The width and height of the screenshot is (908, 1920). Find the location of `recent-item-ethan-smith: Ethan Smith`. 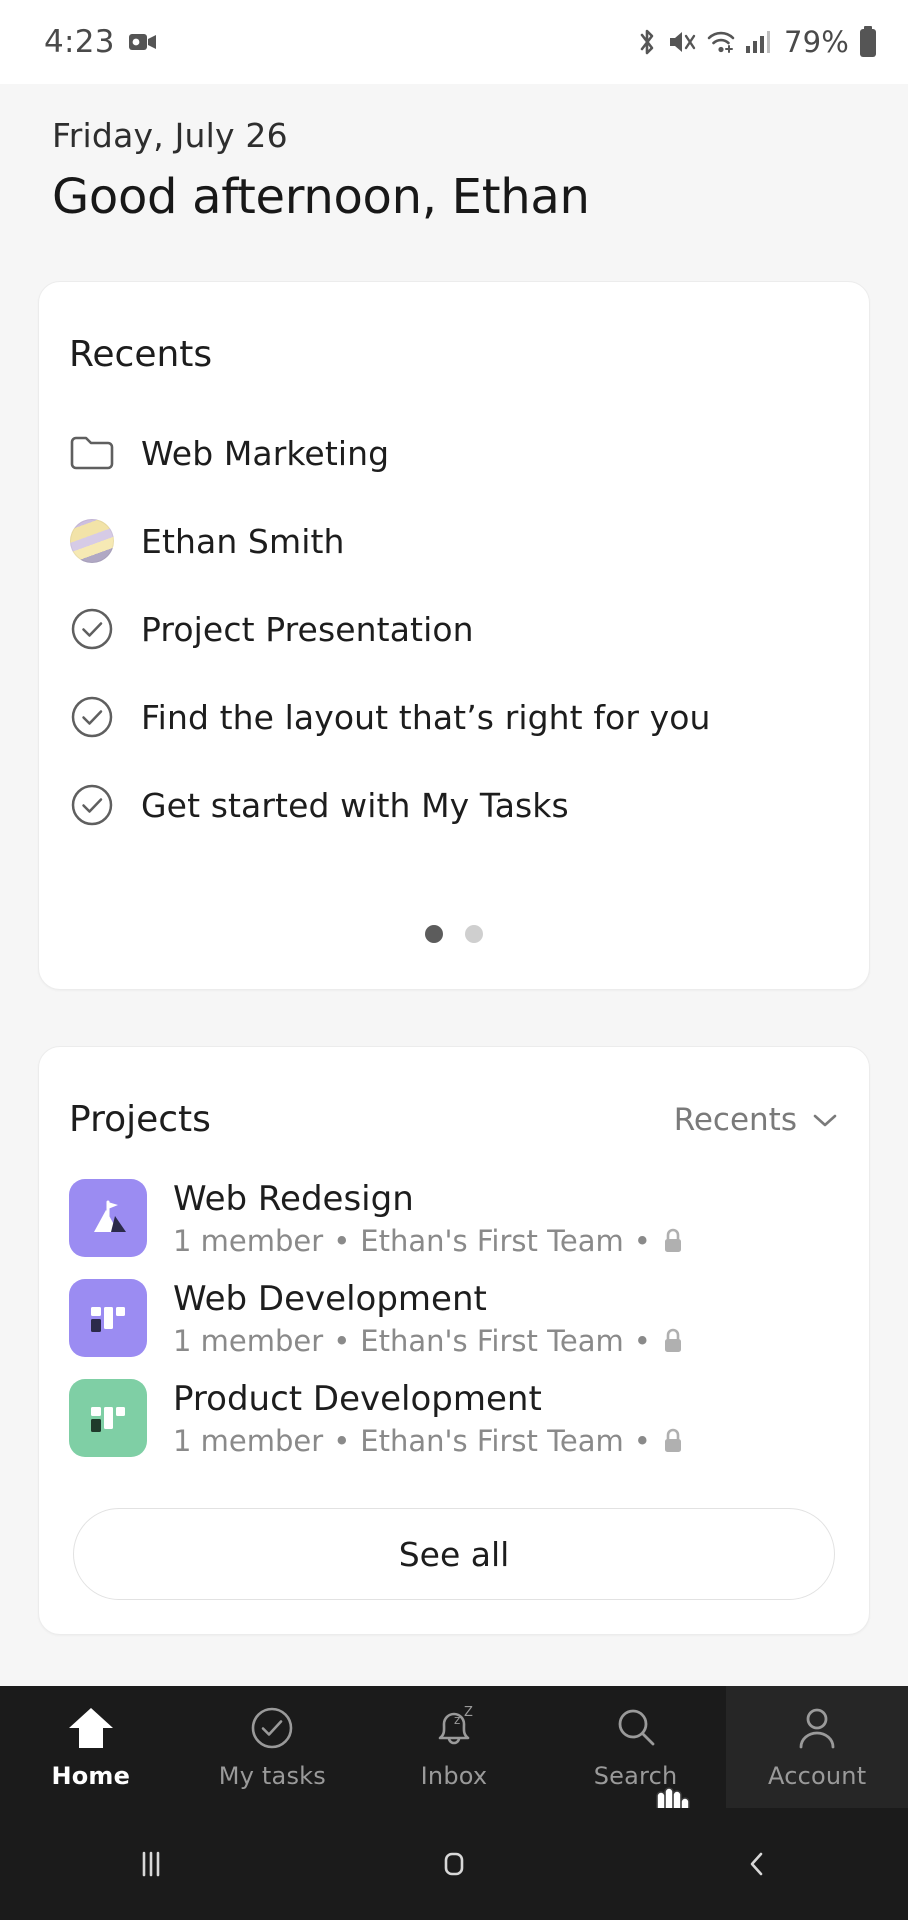

recent-item-ethan-smith: Ethan Smith is located at coordinates (454, 541).